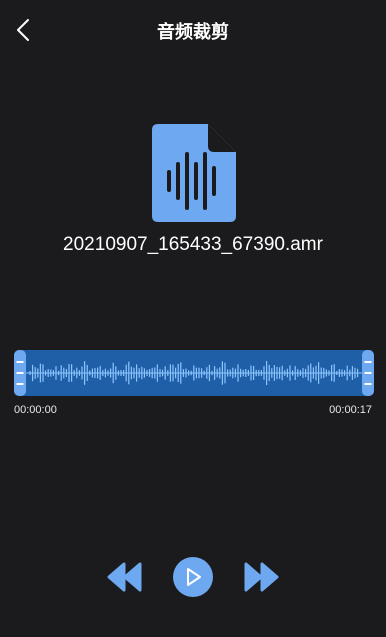 This screenshot has width=386, height=637. I want to click on fast-forward-button, so click(261, 577).